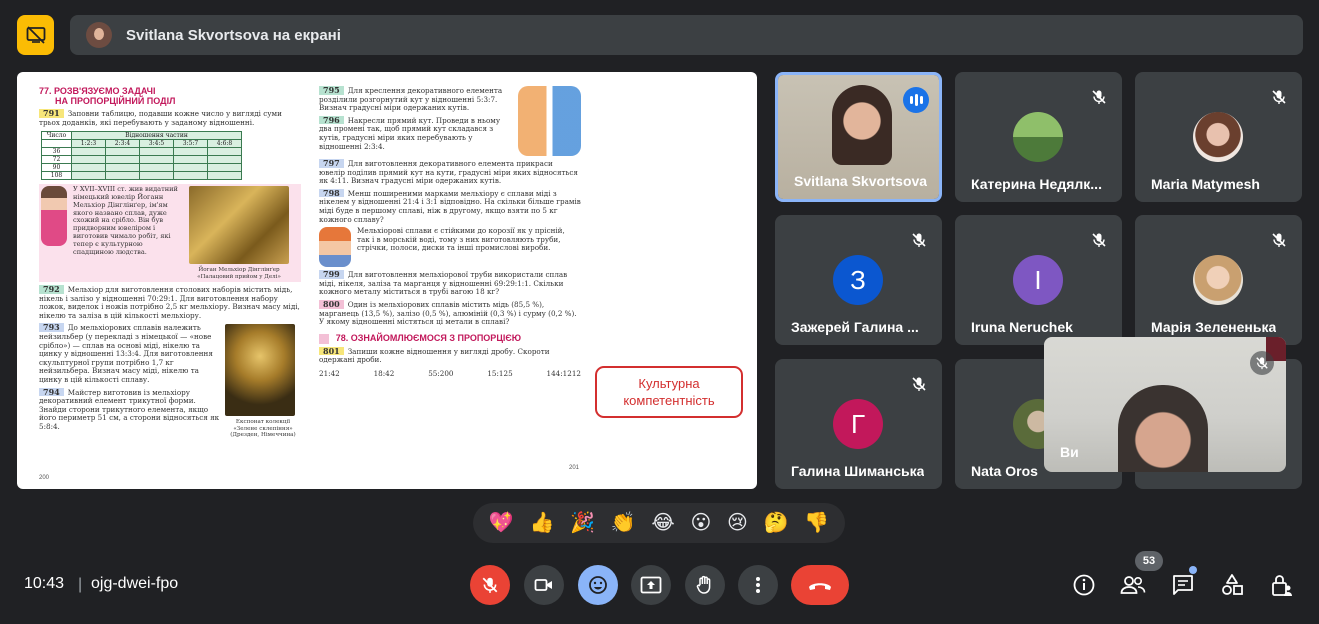 This screenshot has width=1319, height=624. Describe the element at coordinates (861, 181) in the screenshot. I see `participant-name: Svitlana Skvortsova` at that location.